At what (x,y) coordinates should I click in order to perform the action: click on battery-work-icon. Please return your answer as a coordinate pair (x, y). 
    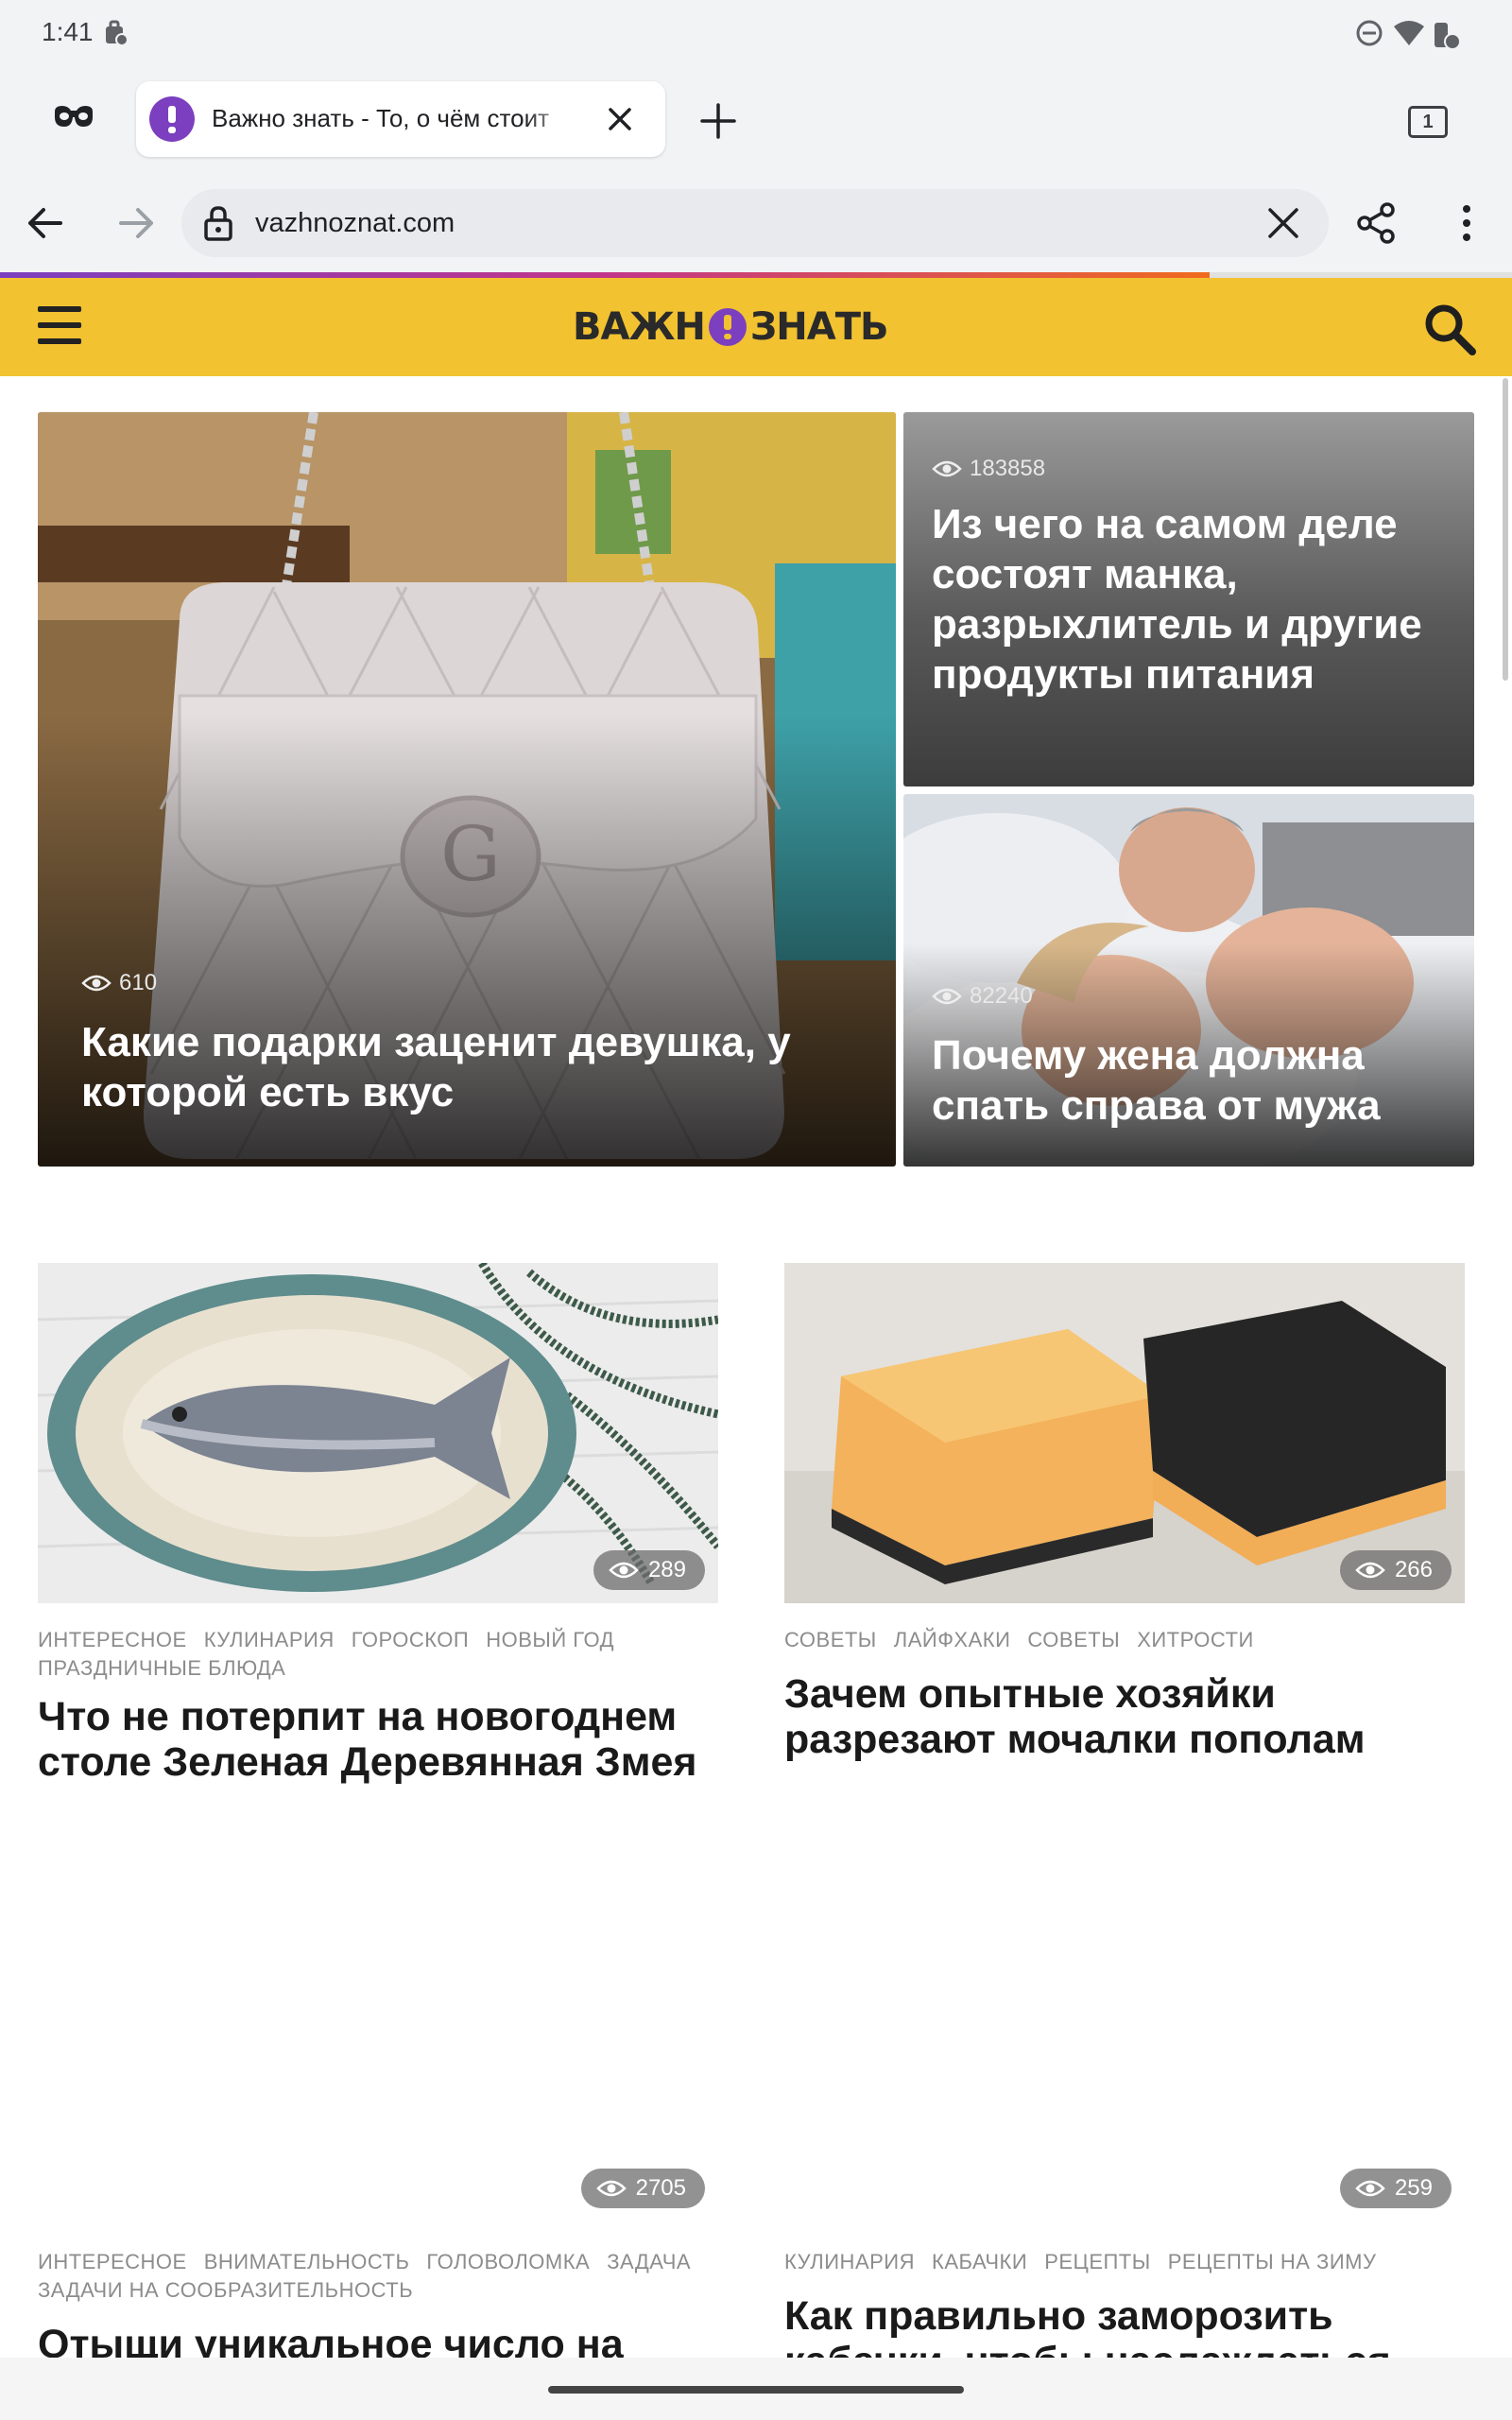
    Looking at the image, I should click on (1448, 36).